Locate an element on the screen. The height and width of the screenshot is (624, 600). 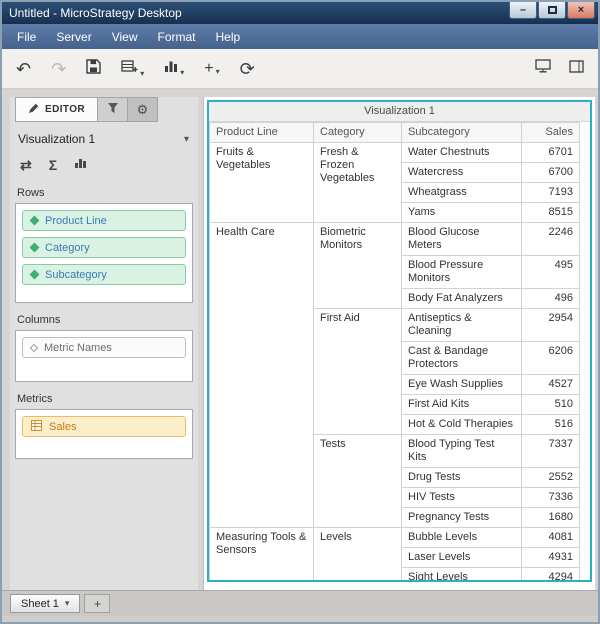
columns-drop-zone: Metric Names is located at coordinates (104, 356).